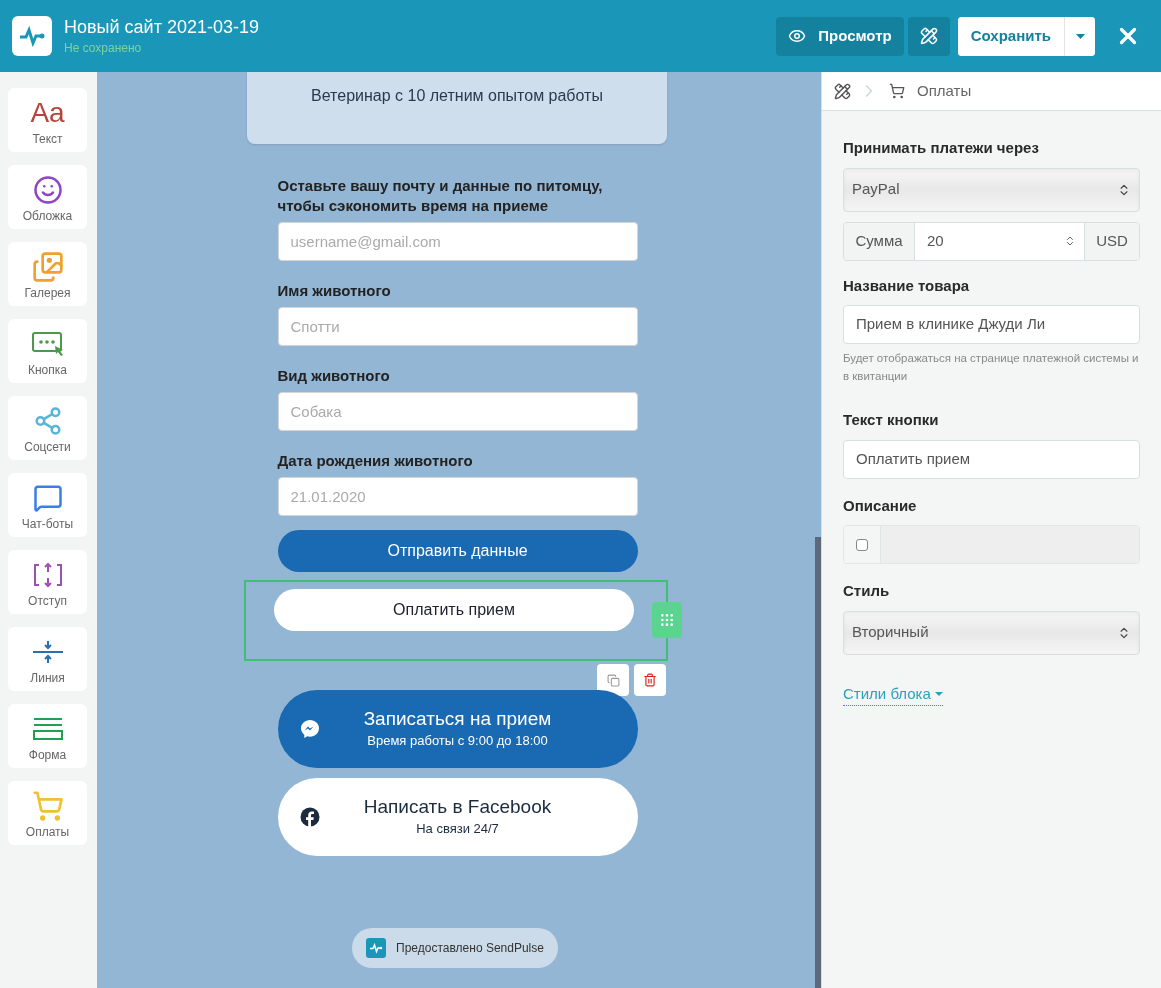 The height and width of the screenshot is (988, 1161). I want to click on messenger-icon, so click(309, 729).